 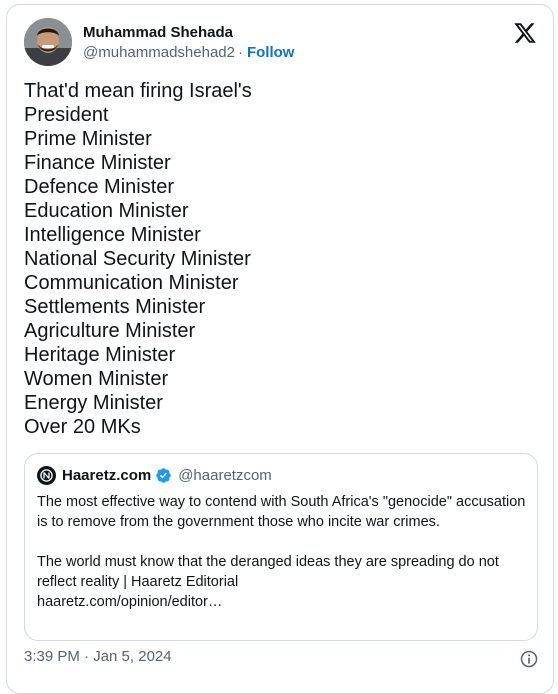 I want to click on tweet-line: Prime Minister, so click(x=88, y=139).